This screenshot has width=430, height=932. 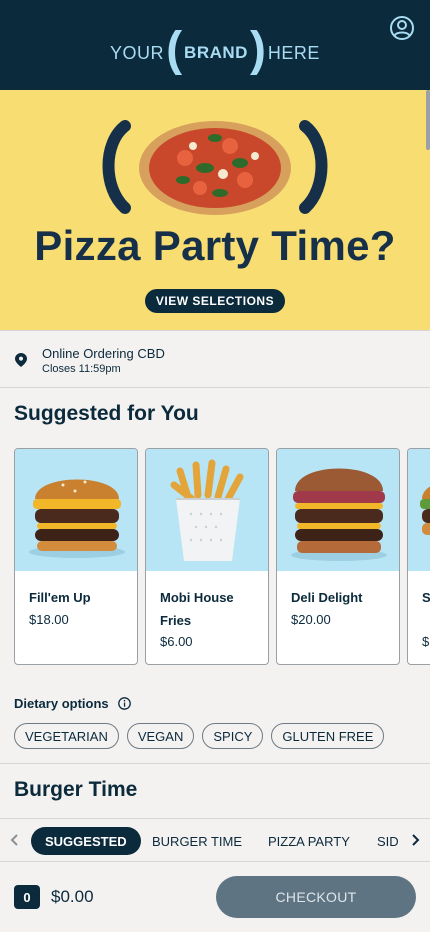 I want to click on category-title: Burger Time, so click(x=76, y=789).